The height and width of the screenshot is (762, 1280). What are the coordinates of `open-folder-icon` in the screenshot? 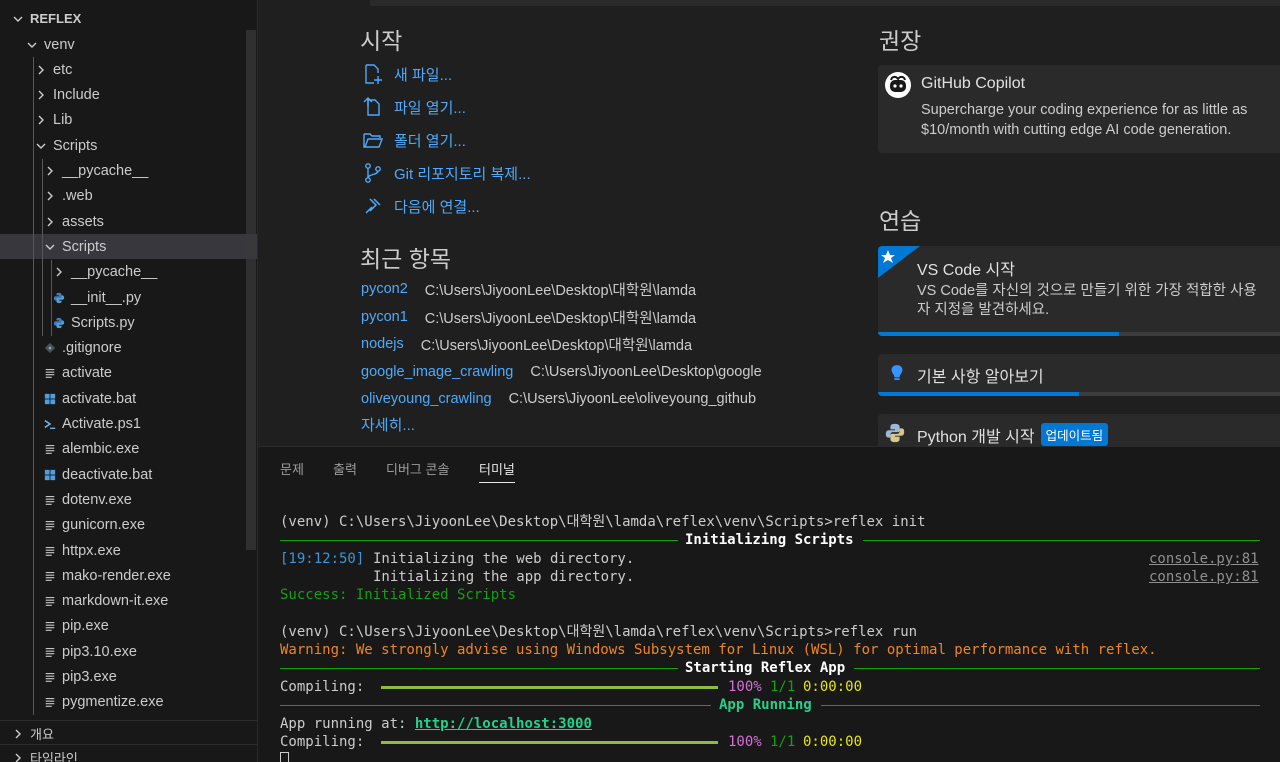 It's located at (373, 140).